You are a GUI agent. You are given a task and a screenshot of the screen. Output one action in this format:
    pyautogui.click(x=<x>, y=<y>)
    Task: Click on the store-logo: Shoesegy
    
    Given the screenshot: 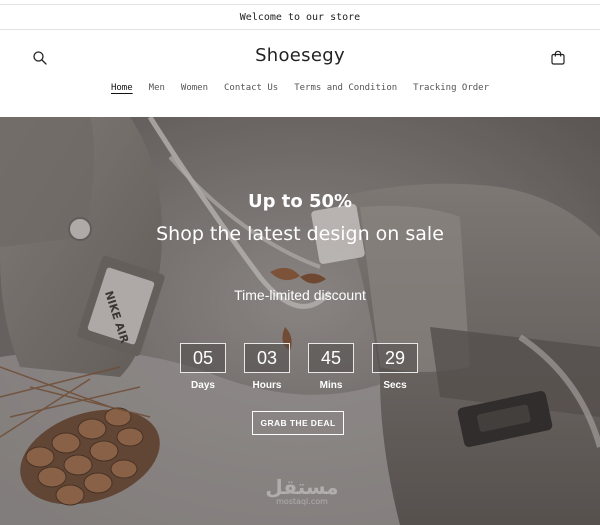 What is the action you would take?
    pyautogui.click(x=300, y=55)
    